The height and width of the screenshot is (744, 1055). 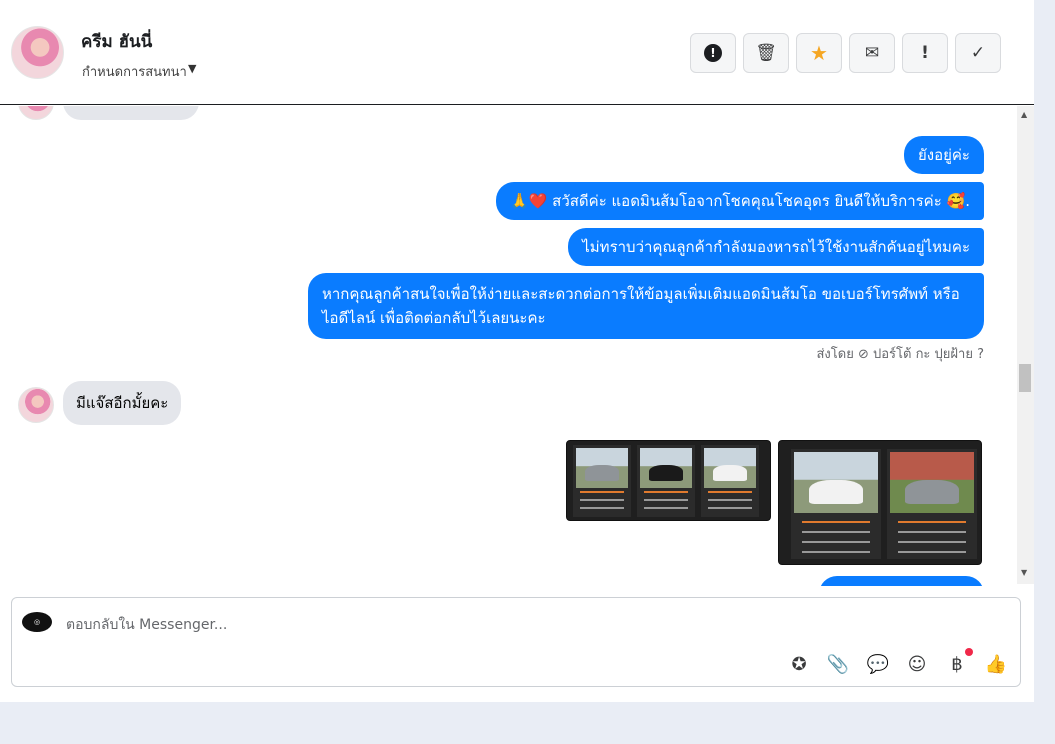 What do you see at coordinates (527, 723) in the screenshot?
I see `page-background` at bounding box center [527, 723].